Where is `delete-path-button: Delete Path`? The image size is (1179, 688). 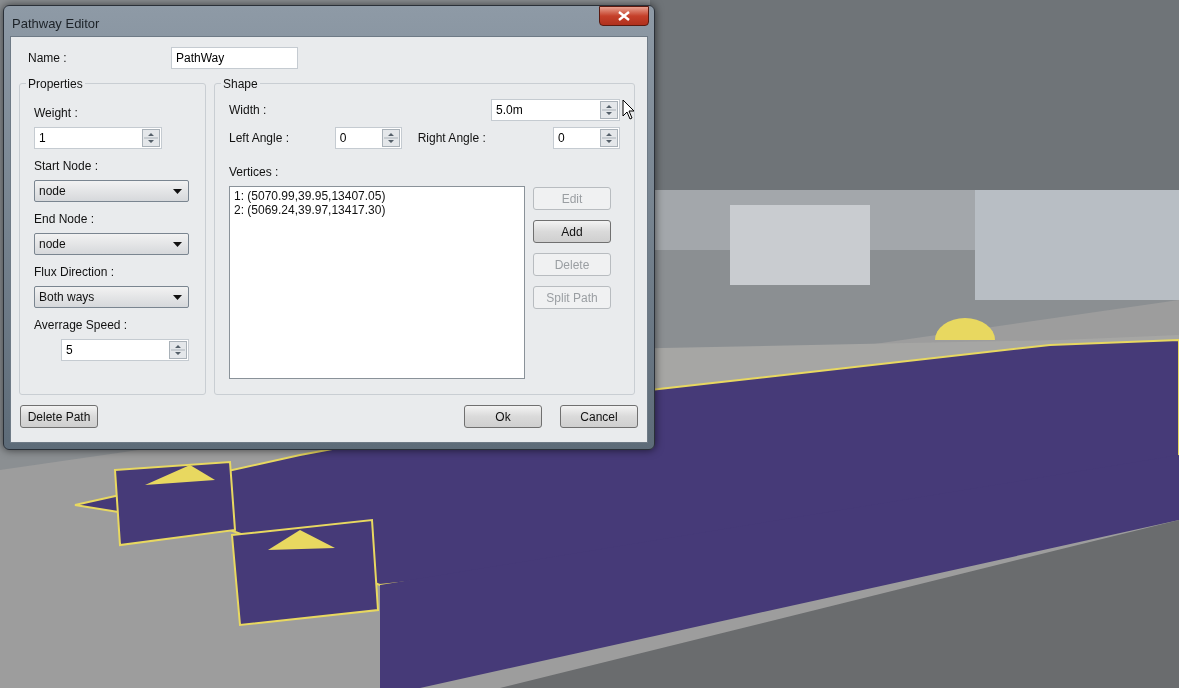
delete-path-button: Delete Path is located at coordinates (59, 416).